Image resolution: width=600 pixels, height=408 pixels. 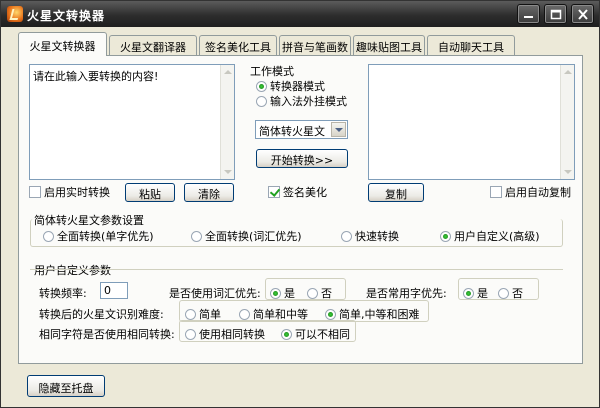 What do you see at coordinates (528, 14) in the screenshot?
I see `minimize-button` at bounding box center [528, 14].